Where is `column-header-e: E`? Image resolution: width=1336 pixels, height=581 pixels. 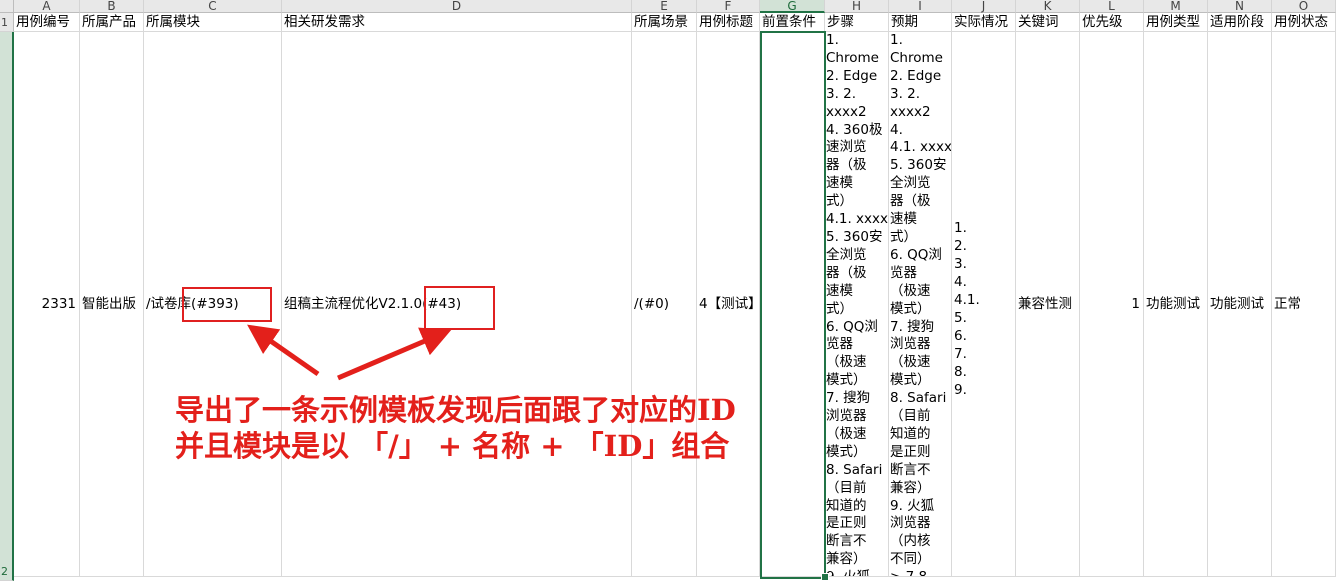
column-header-e: E is located at coordinates (664, 6).